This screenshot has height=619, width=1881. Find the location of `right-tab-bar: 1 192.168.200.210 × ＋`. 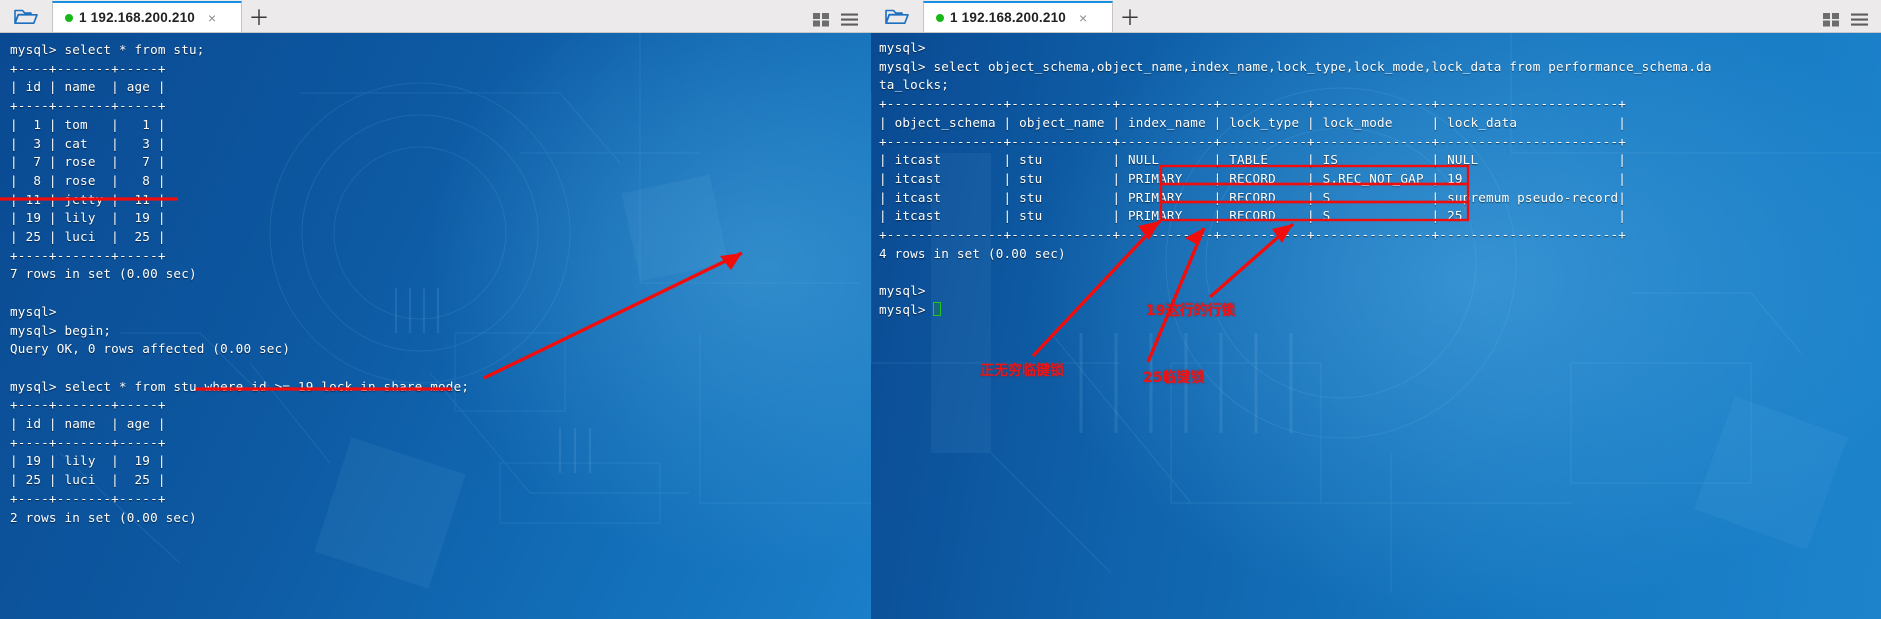

right-tab-bar: 1 192.168.200.210 × ＋ is located at coordinates (1376, 16).